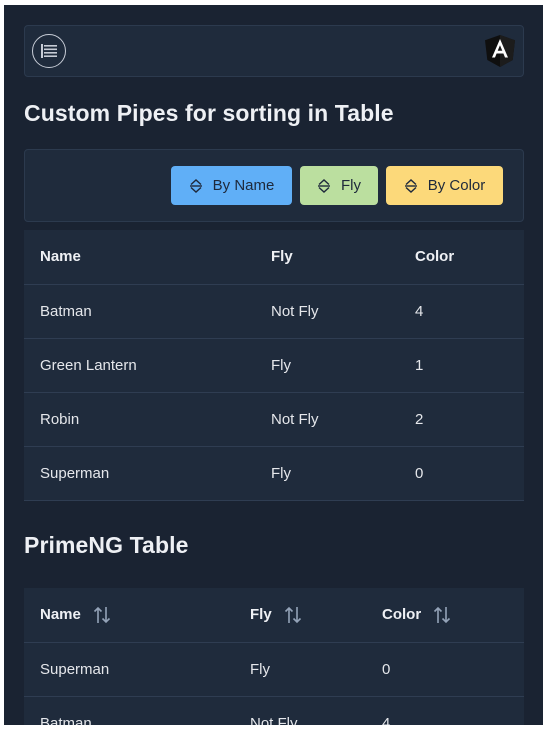 The height and width of the screenshot is (731, 551). What do you see at coordinates (339, 185) in the screenshot?
I see `sort-by-fly-button: Fly` at bounding box center [339, 185].